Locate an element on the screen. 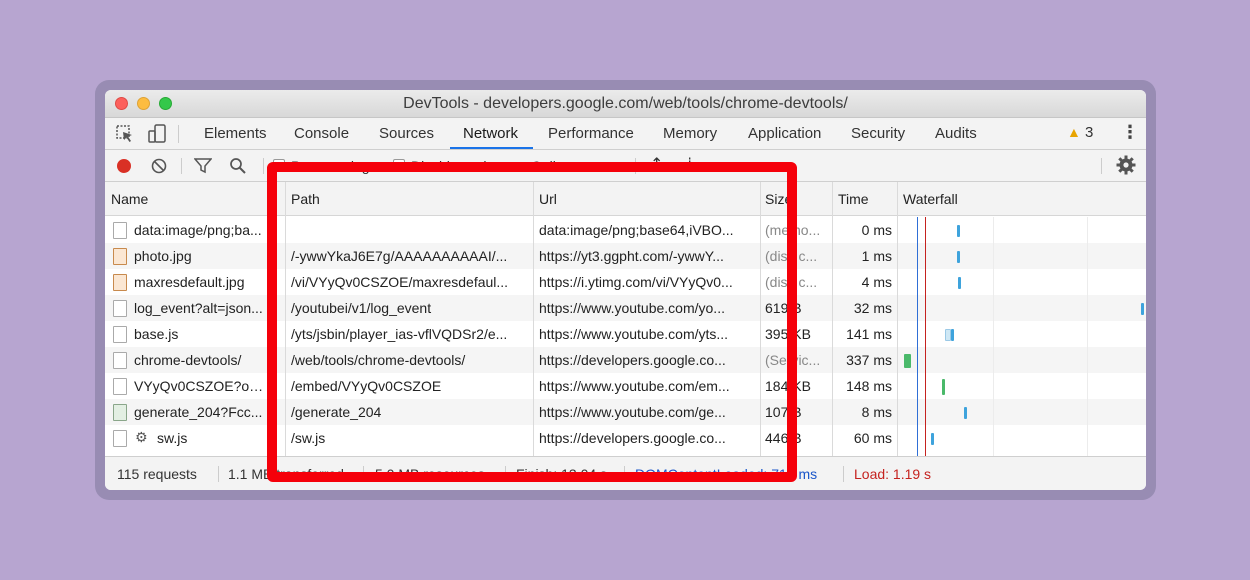 The image size is (1250, 580). filter-icon is located at coordinates (203, 166).